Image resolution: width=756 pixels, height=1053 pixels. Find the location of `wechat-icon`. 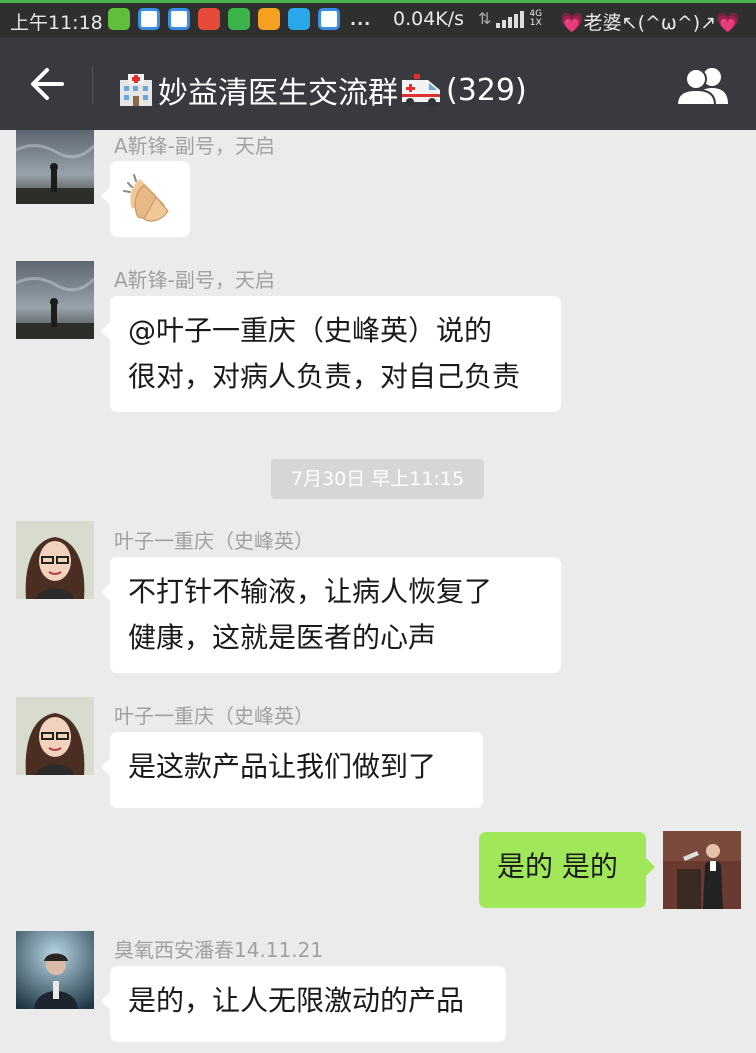

wechat-icon is located at coordinates (119, 19).